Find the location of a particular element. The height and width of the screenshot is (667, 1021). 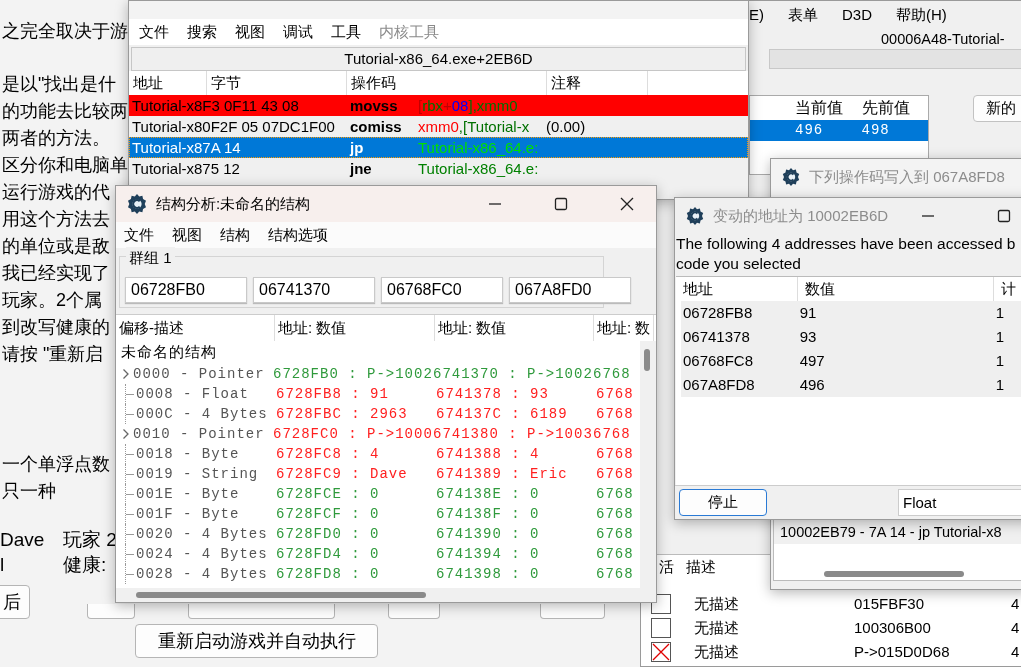

breakpoint-row: Tutorial-x8F3 0F11 43 08 movss [rbx+08],xmm0 is located at coordinates (438, 105).